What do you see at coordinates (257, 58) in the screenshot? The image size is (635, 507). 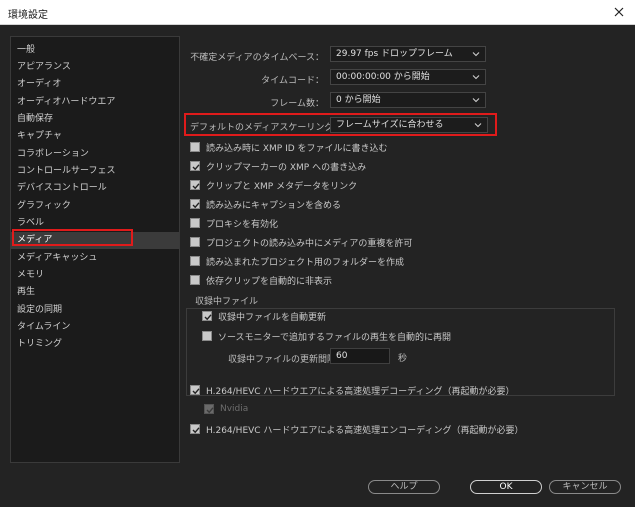 I see `timebase-label: 不確定メディアのタイムベース：` at bounding box center [257, 58].